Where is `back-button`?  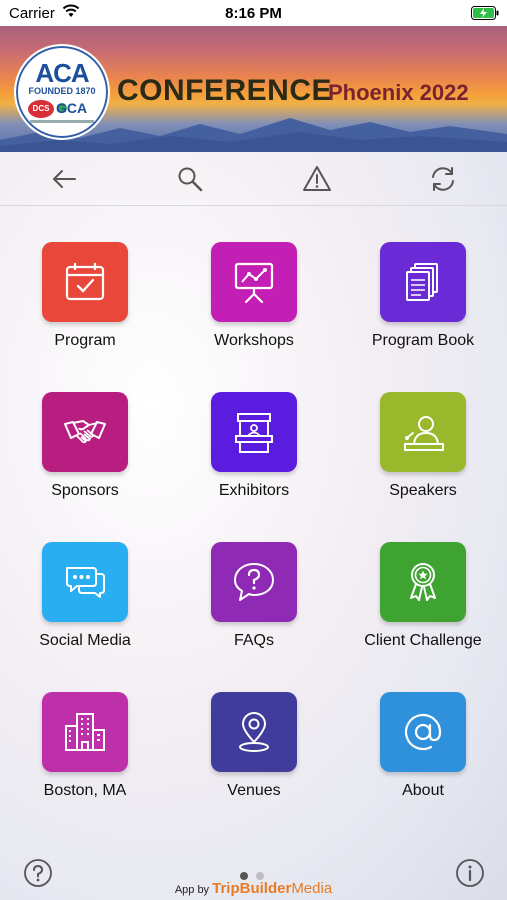 back-button is located at coordinates (64, 179).